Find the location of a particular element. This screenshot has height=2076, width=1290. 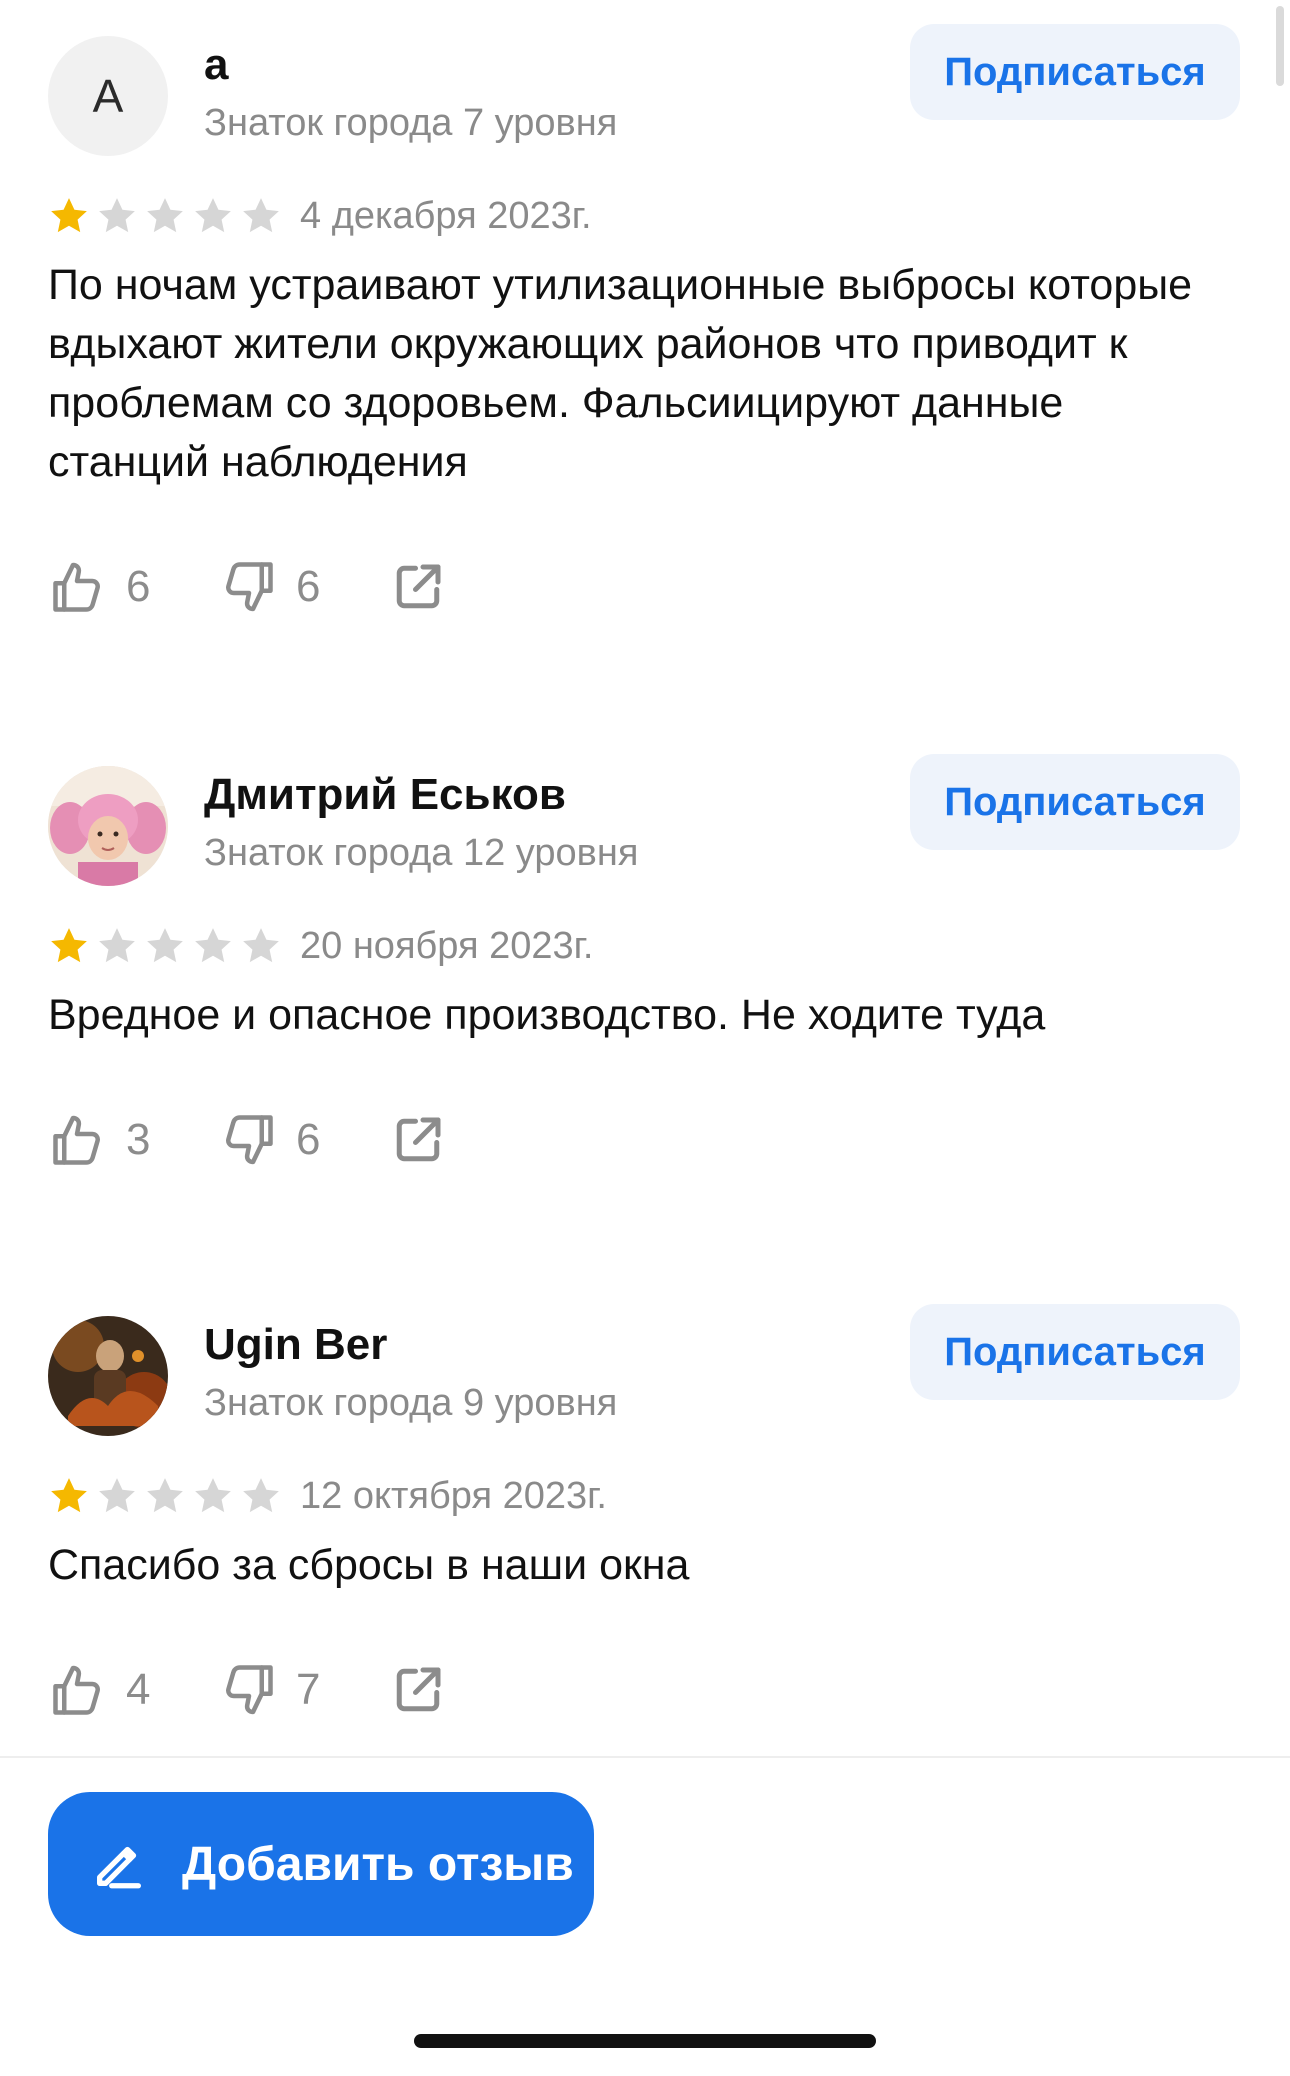

like-count: 4 is located at coordinates (138, 1689).